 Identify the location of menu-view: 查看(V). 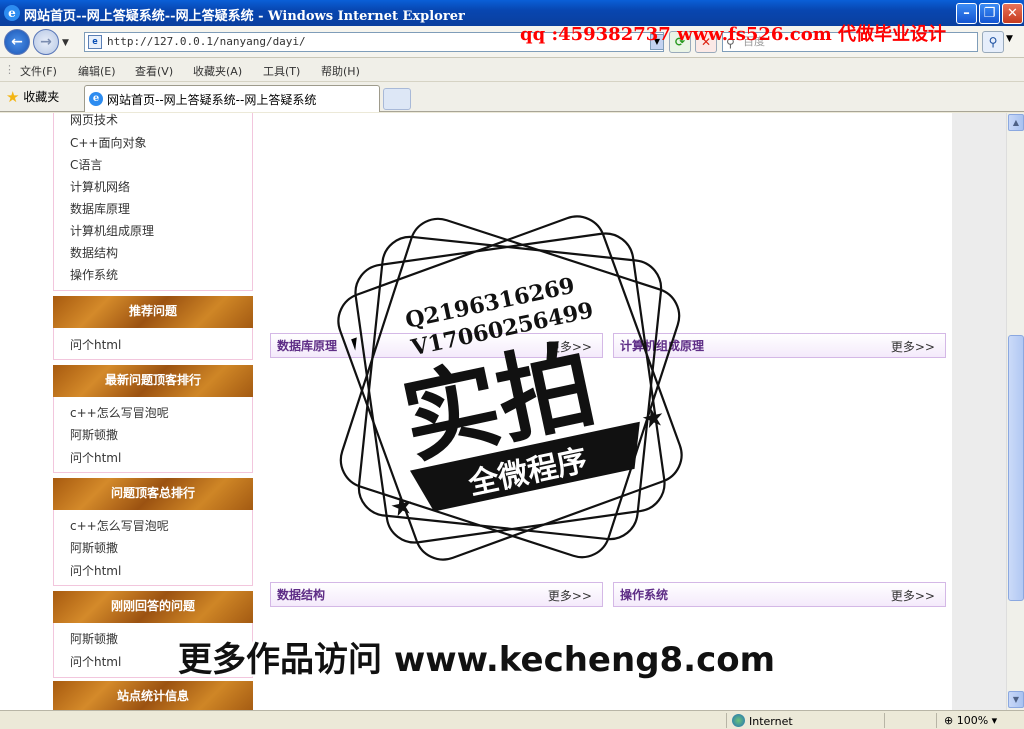
(154, 71).